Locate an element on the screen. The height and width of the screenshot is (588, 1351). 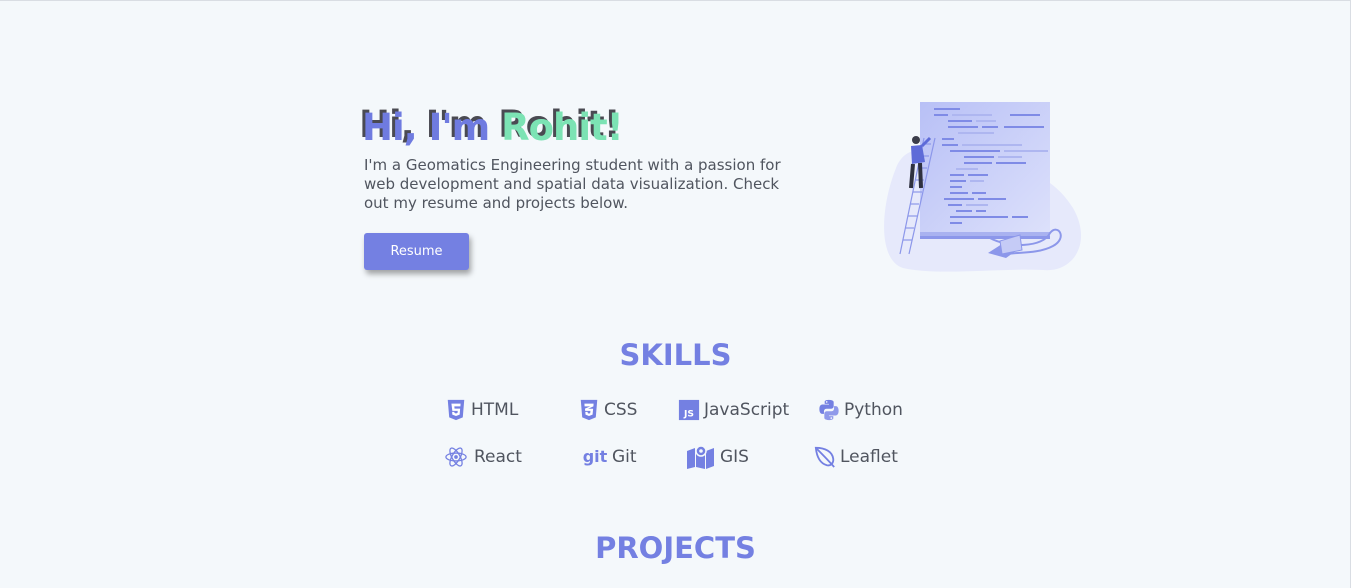
hero-greeting: Hi, I'm is located at coordinates (432, 127).